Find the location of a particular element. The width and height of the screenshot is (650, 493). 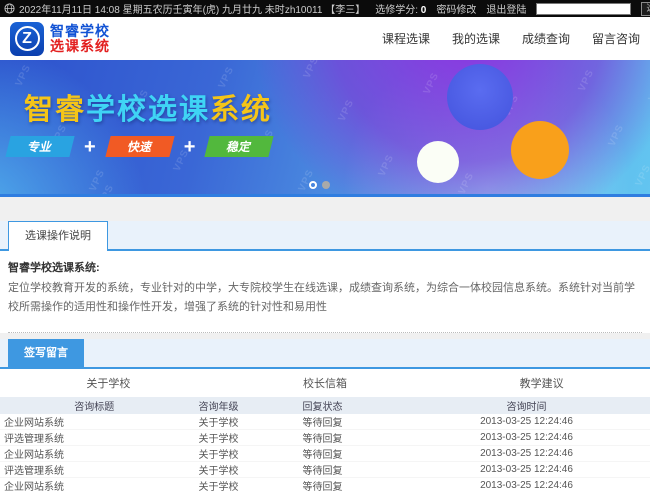

credits-text: 选修学分: 0 is located at coordinates (400, 8).